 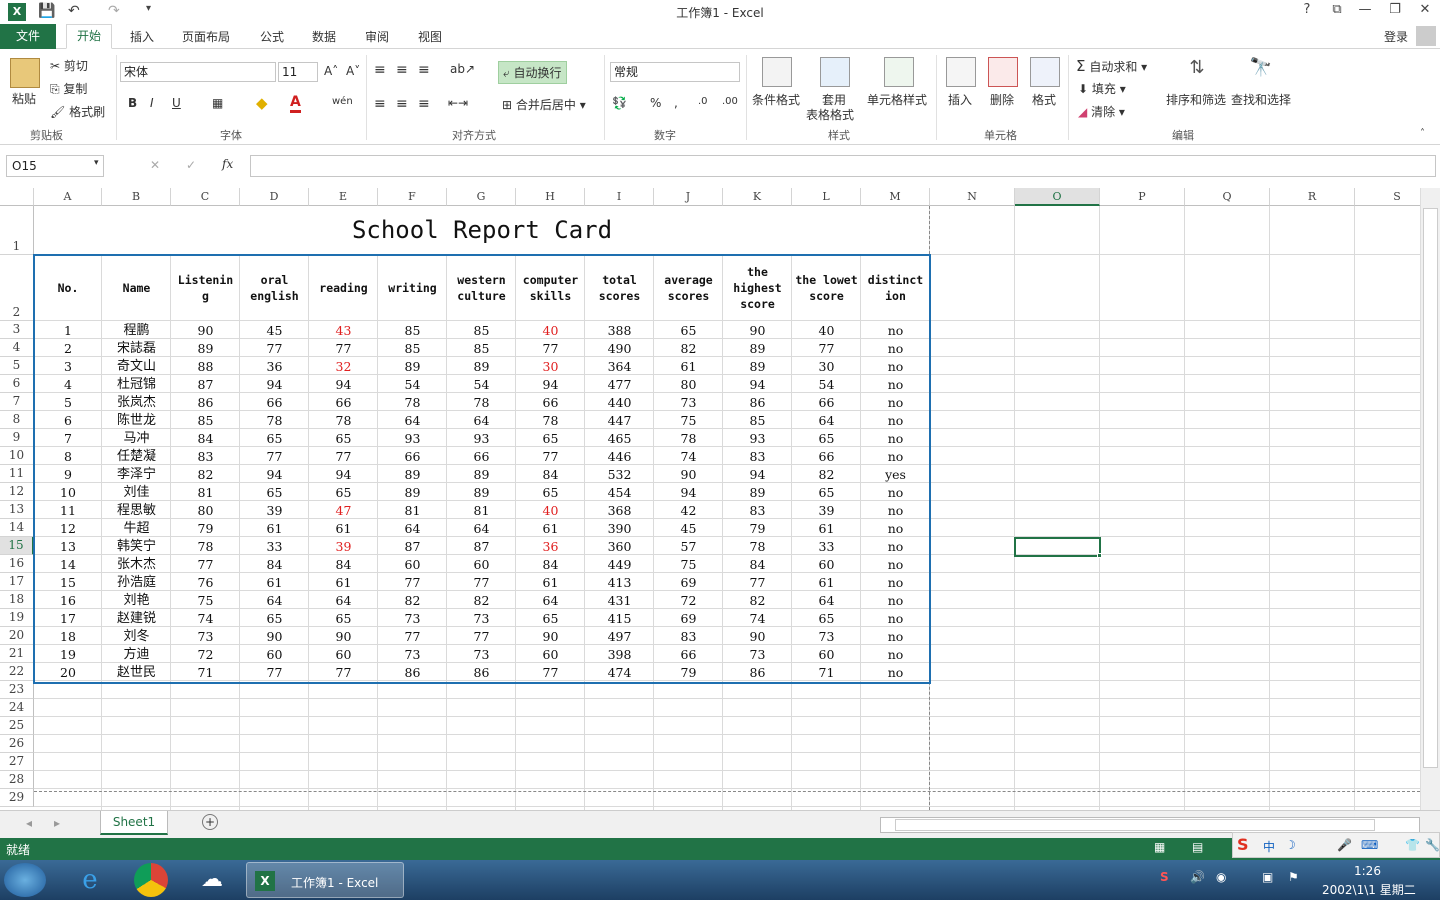 I want to click on row-header-13: 13, so click(x=17, y=510).